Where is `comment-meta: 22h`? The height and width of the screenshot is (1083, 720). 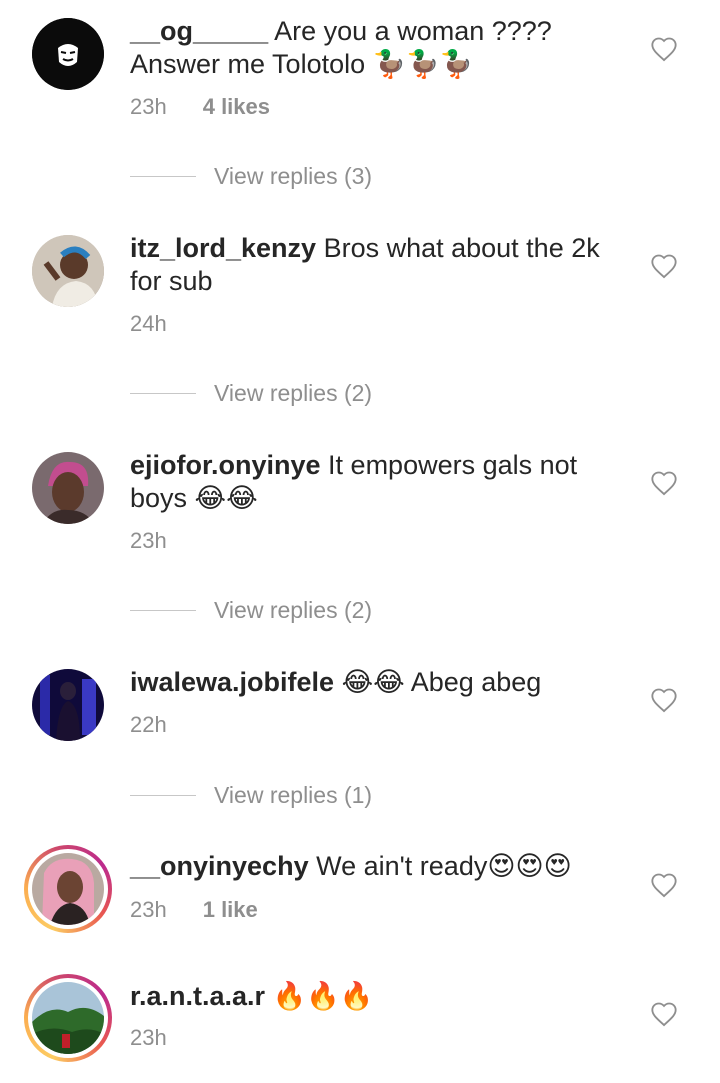
comment-meta: 22h is located at coordinates (148, 725).